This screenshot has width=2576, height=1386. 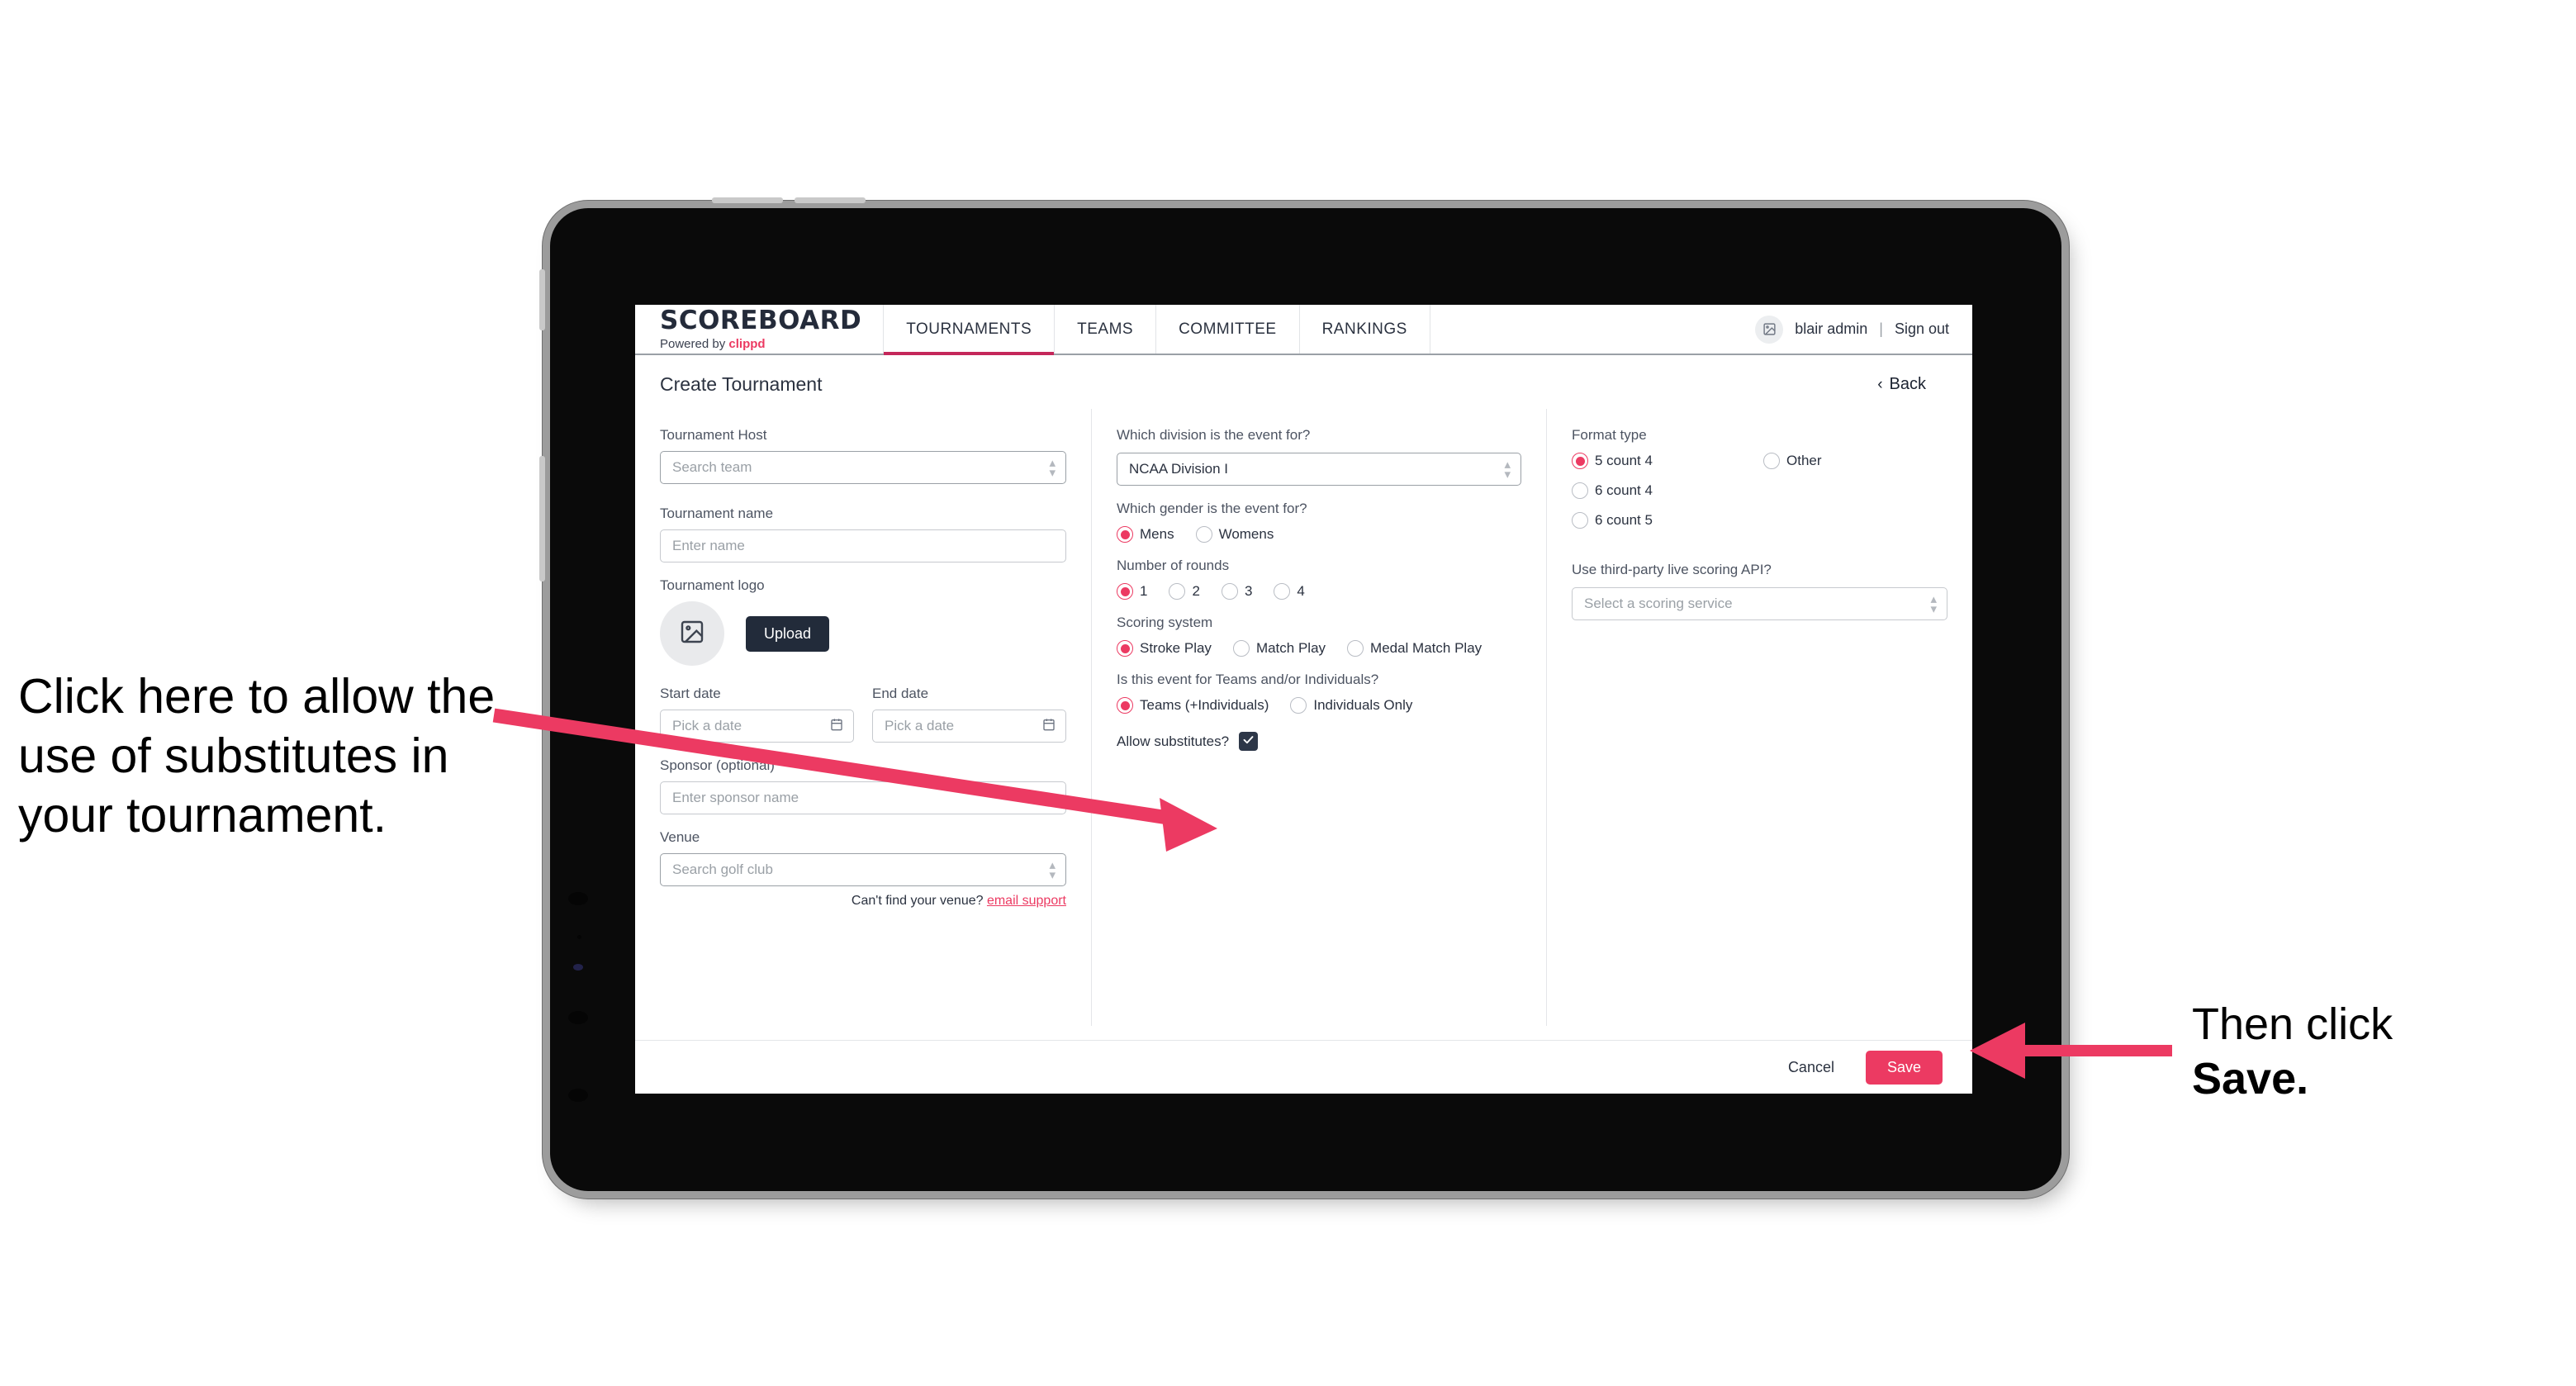 What do you see at coordinates (1319, 469) in the screenshot?
I see `division-select: NCAA Division I ▴ ▾` at bounding box center [1319, 469].